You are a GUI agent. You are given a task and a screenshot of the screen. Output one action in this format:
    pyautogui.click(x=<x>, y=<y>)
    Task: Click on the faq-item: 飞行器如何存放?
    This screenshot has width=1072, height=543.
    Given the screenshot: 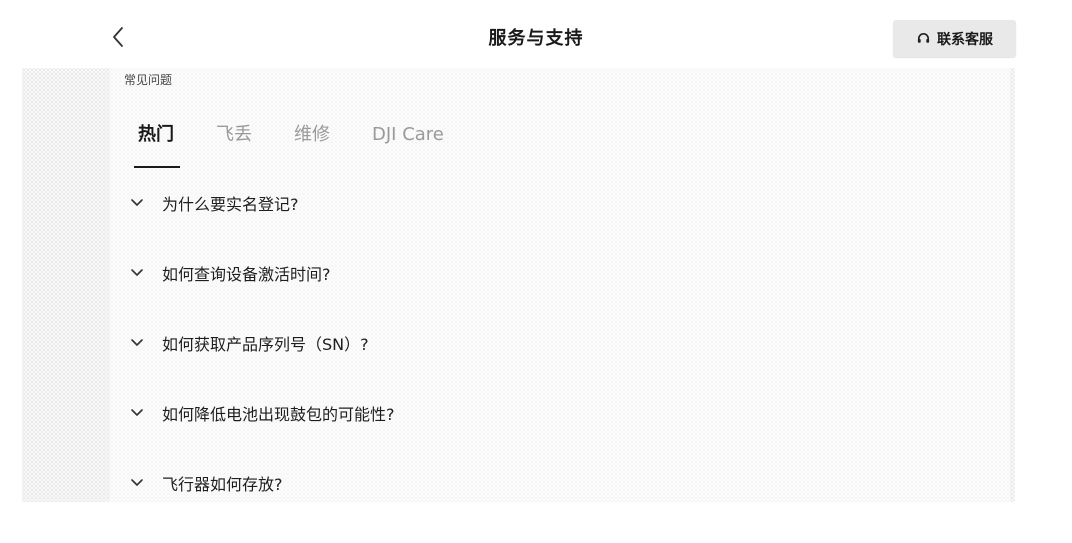 What is the action you would take?
    pyautogui.click(x=560, y=483)
    